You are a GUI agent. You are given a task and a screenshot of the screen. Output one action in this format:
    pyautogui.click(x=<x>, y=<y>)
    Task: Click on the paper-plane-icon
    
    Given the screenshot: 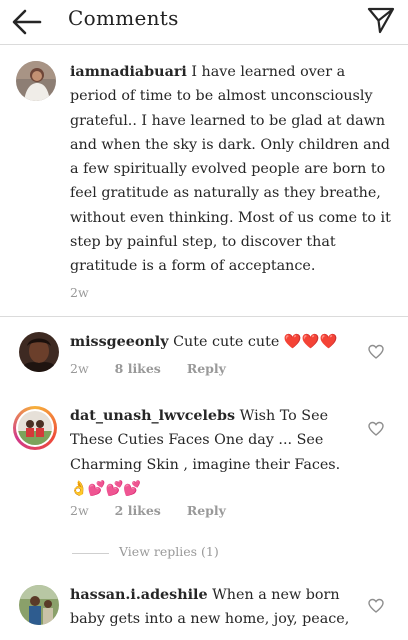 What is the action you would take?
    pyautogui.click(x=381, y=20)
    